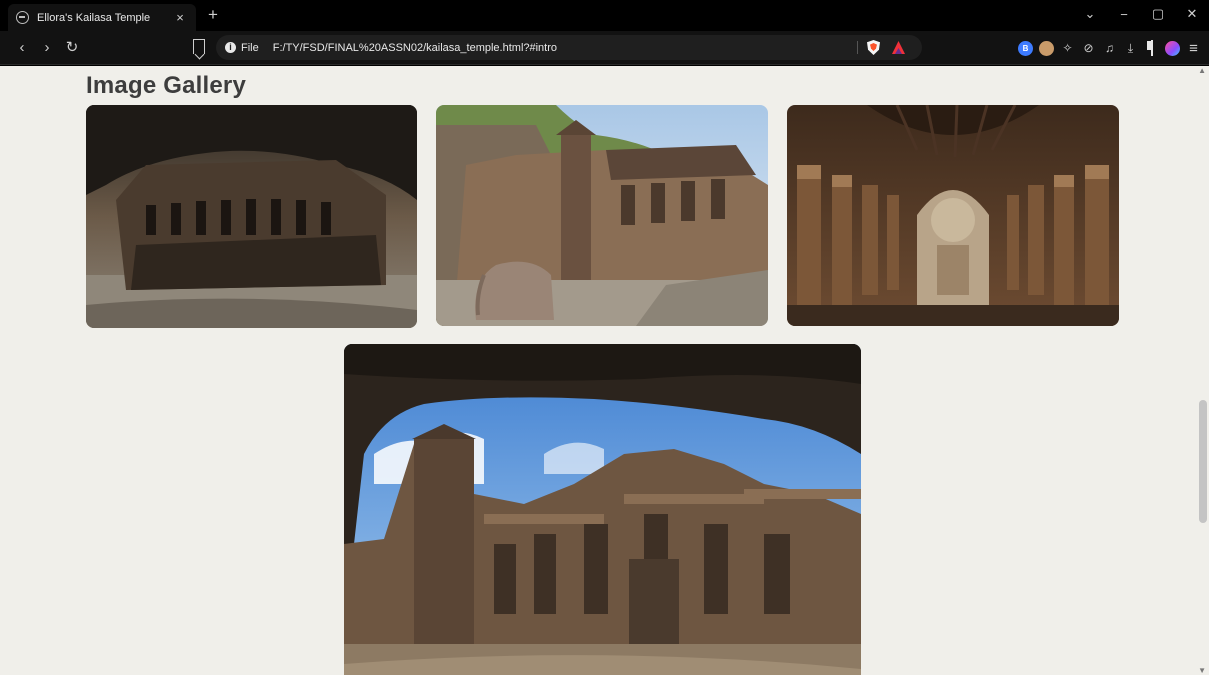 Image resolution: width=1209 pixels, height=675 pixels. Describe the element at coordinates (22, 17) in the screenshot. I see `globe-icon` at that location.